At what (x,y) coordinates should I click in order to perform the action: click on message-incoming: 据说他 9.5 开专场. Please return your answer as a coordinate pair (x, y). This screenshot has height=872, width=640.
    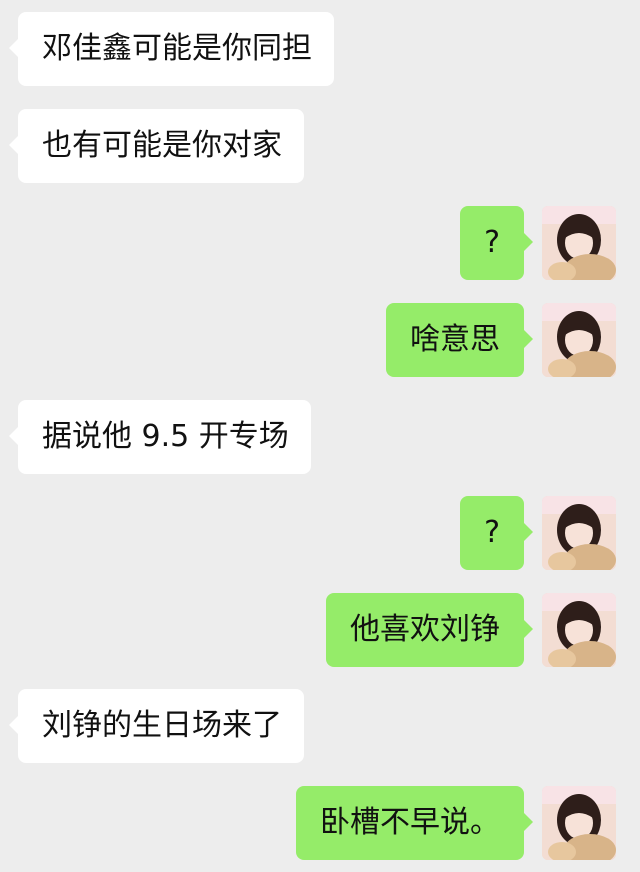
    Looking at the image, I should click on (320, 438).